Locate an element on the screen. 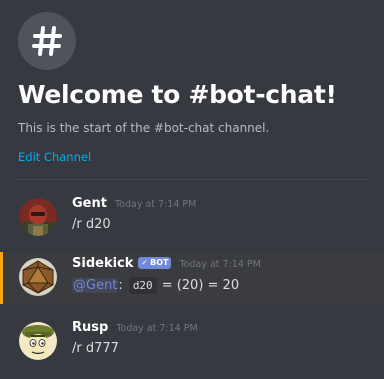 The width and height of the screenshot is (384, 379). channel-hash-badge is located at coordinates (47, 41).